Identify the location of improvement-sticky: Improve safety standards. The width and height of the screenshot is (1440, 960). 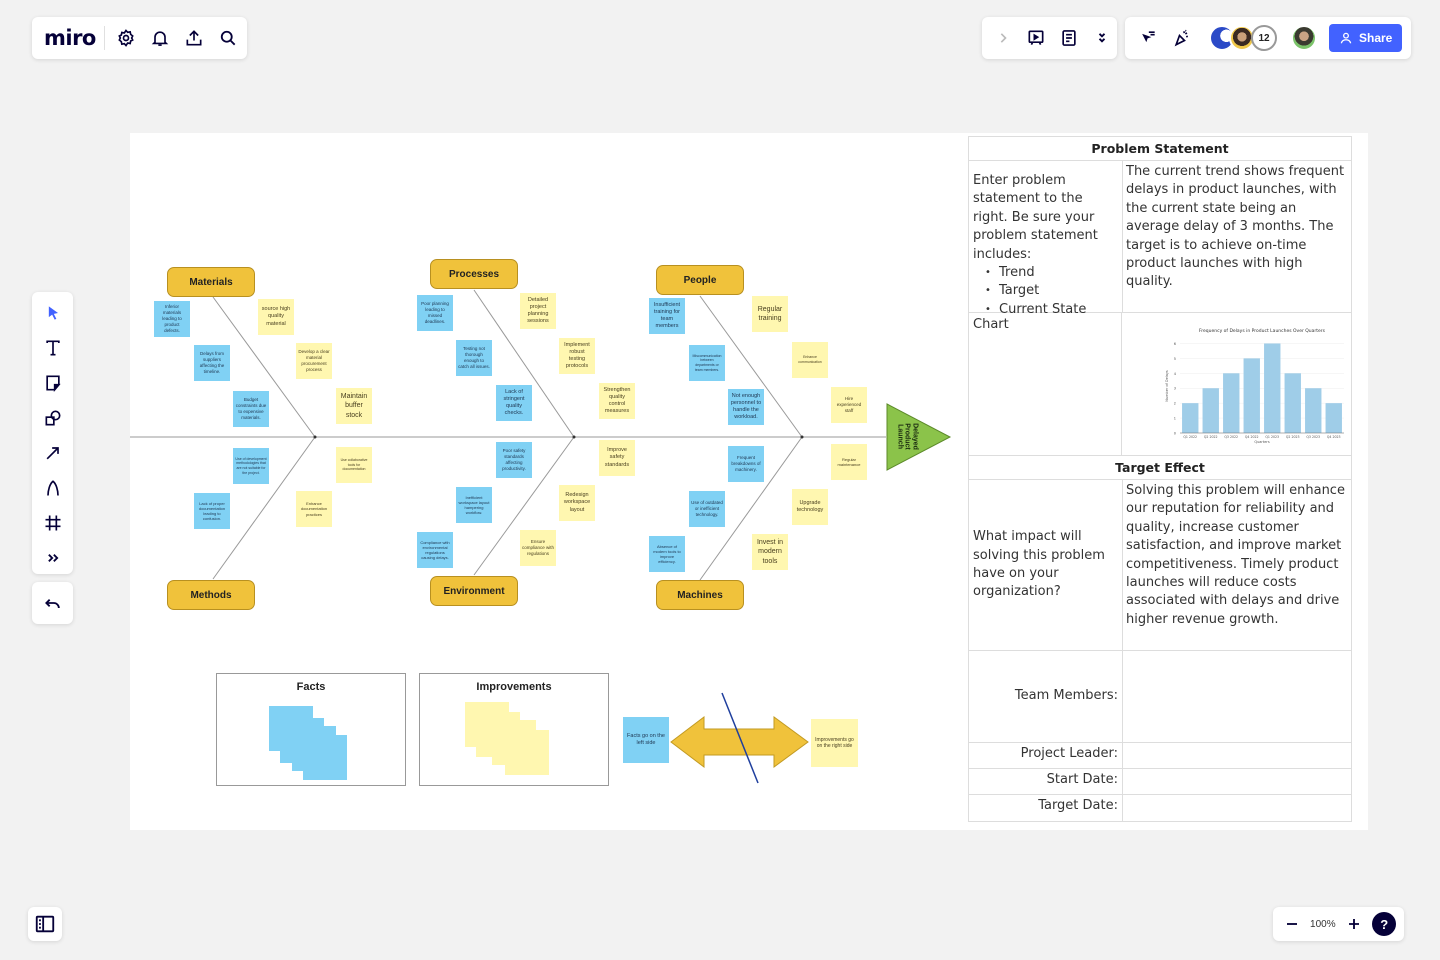
(617, 458).